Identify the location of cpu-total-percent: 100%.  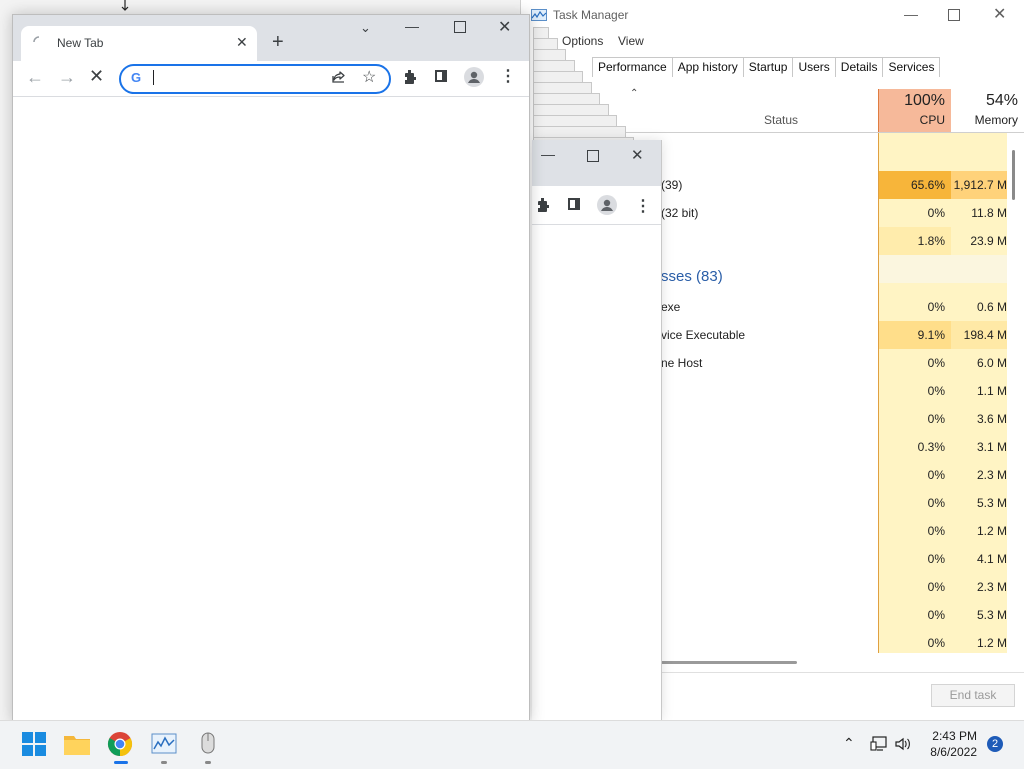
(924, 100).